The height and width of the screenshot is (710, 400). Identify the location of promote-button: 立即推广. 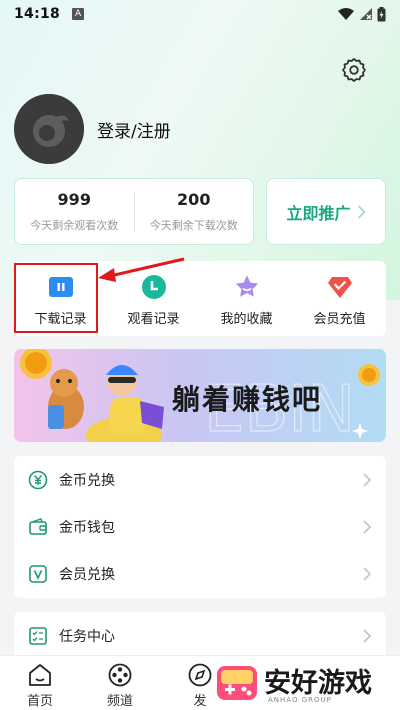
(326, 211).